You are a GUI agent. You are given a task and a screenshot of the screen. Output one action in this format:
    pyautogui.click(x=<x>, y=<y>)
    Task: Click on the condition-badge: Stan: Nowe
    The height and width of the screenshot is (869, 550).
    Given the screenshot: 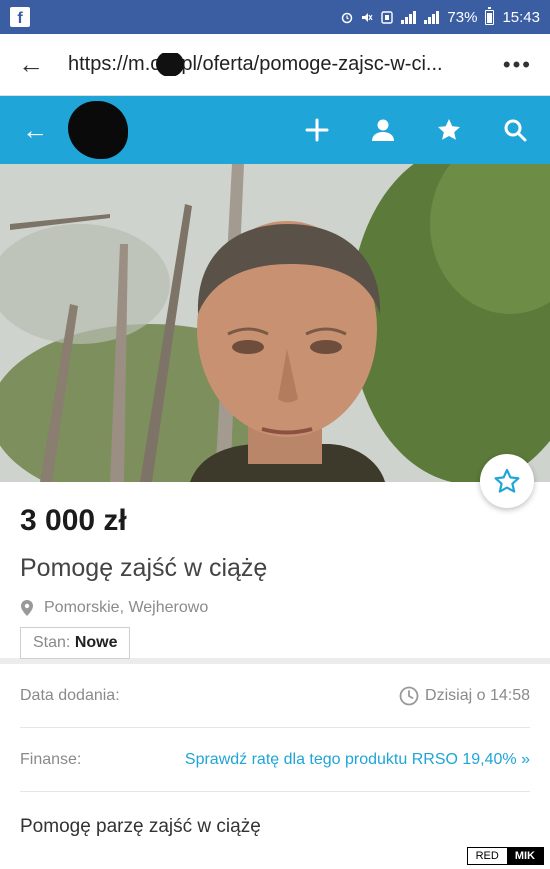 What is the action you would take?
    pyautogui.click(x=75, y=643)
    